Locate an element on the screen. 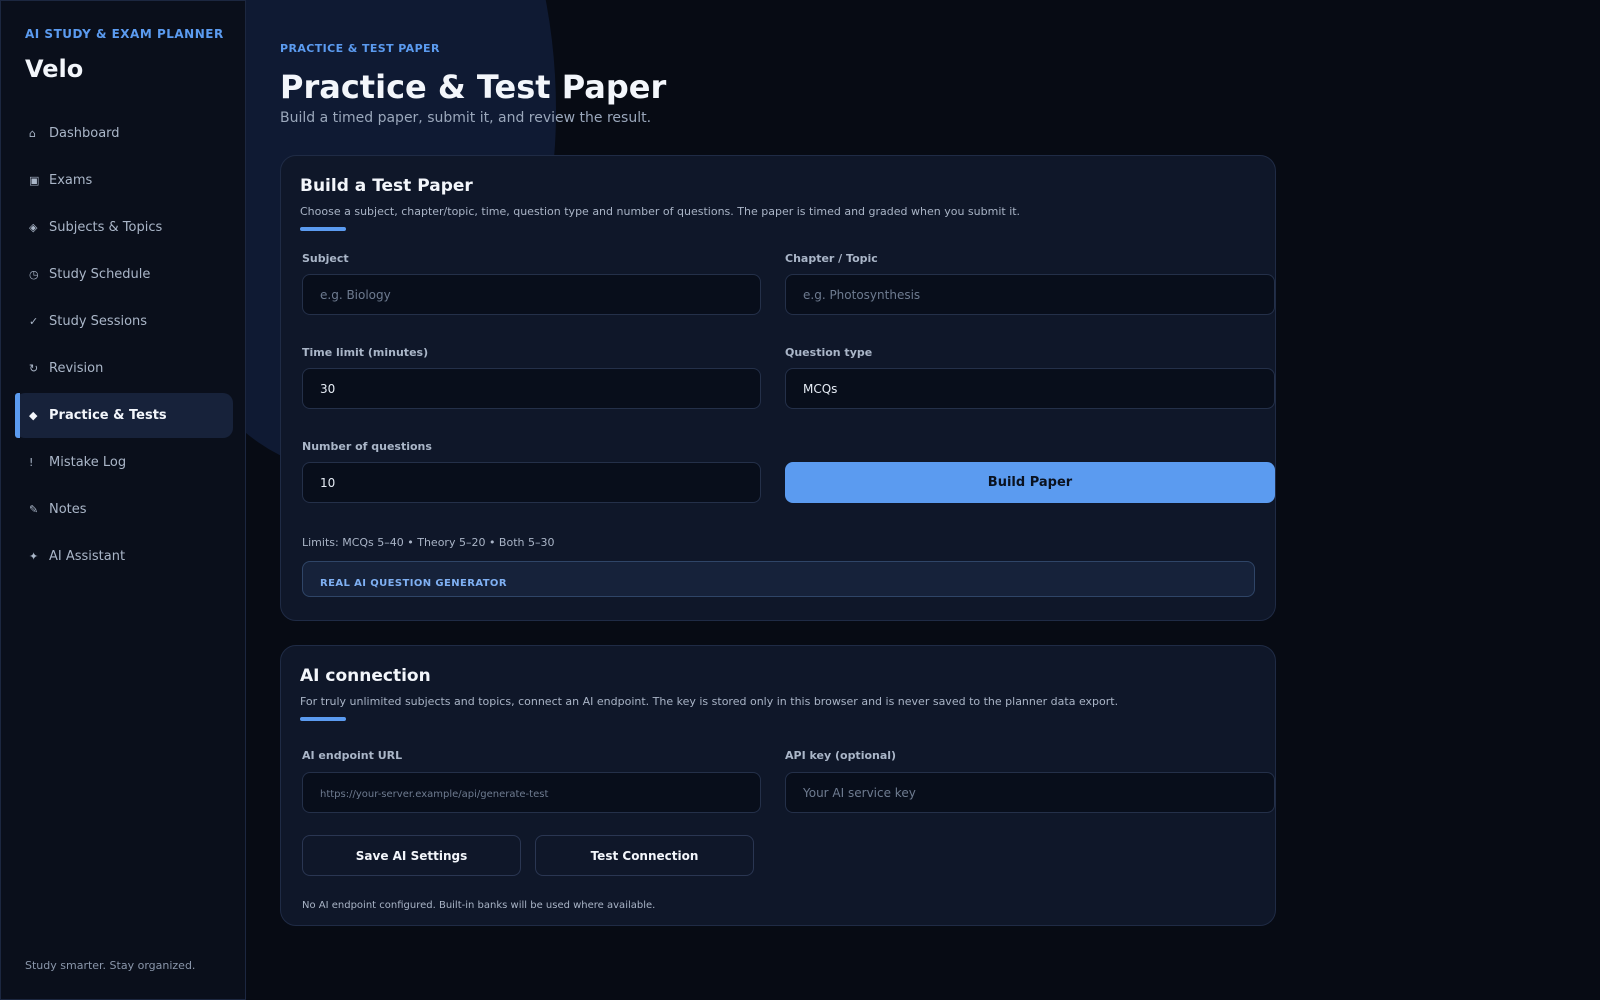  topic-label: Chapter / Topic is located at coordinates (831, 258).